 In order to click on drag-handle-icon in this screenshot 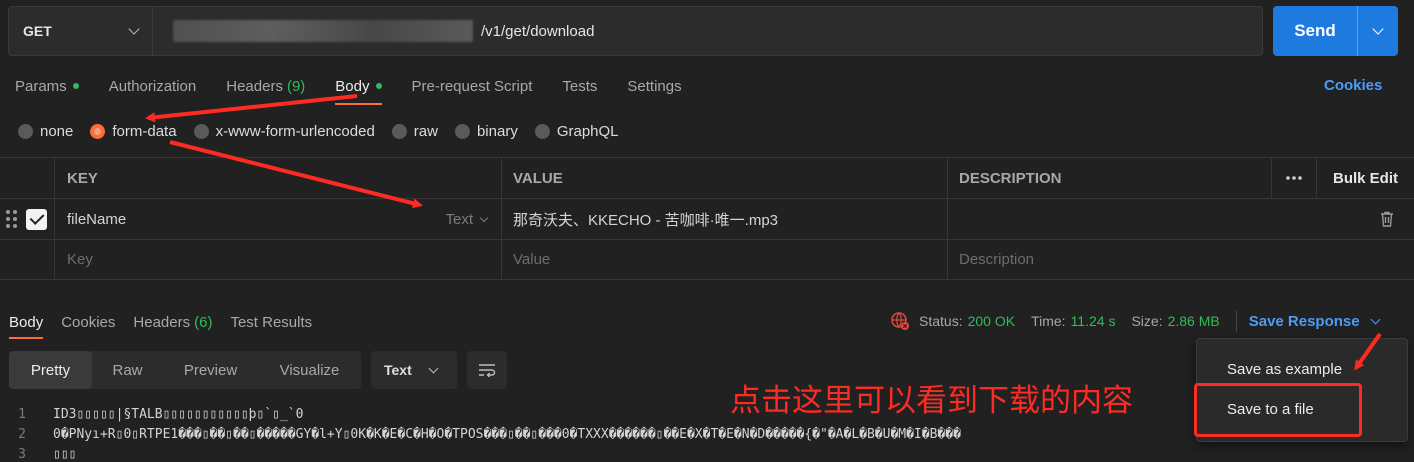, I will do `click(11, 219)`.